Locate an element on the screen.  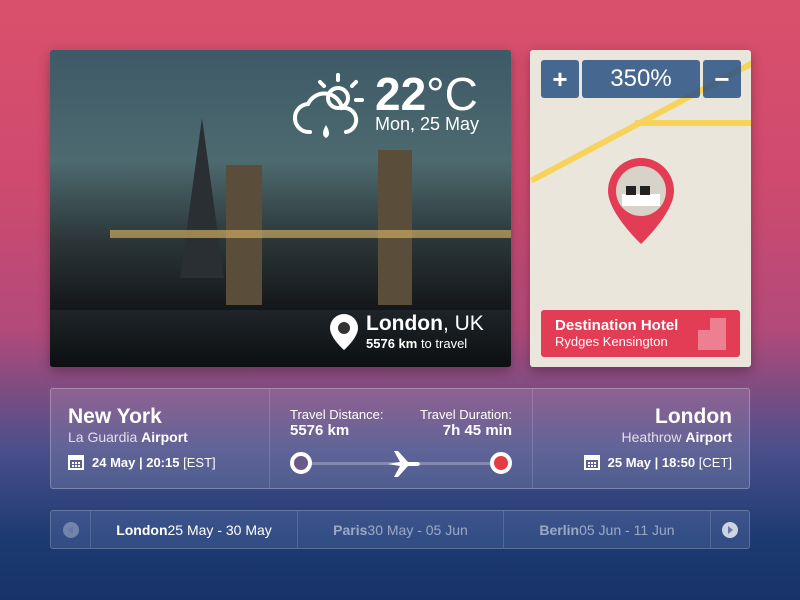
itinerary-dates: 30 May - 05 Jun is located at coordinates (417, 529).